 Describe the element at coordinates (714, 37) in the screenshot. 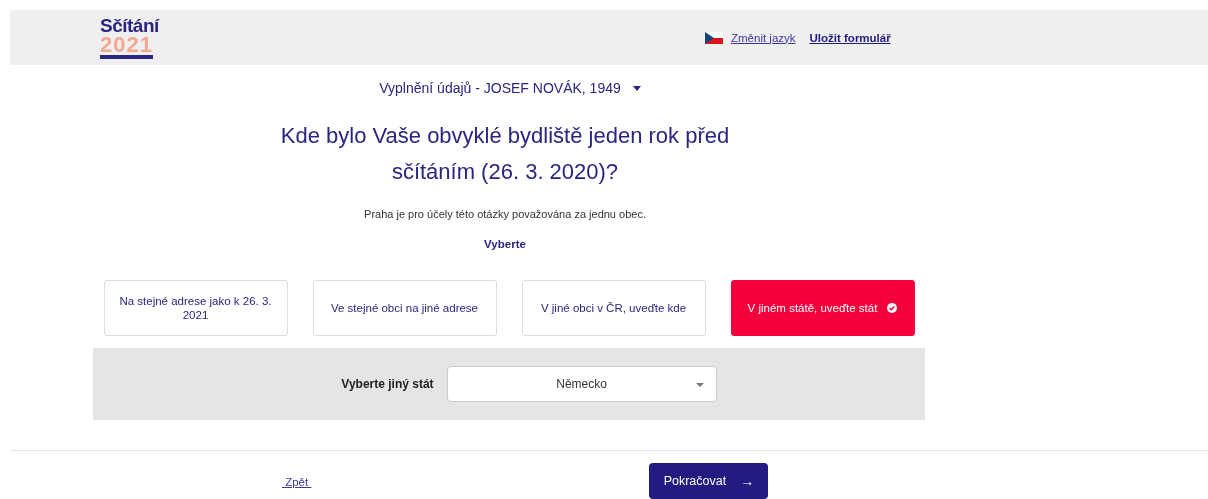

I see `czech-flag-icon` at that location.